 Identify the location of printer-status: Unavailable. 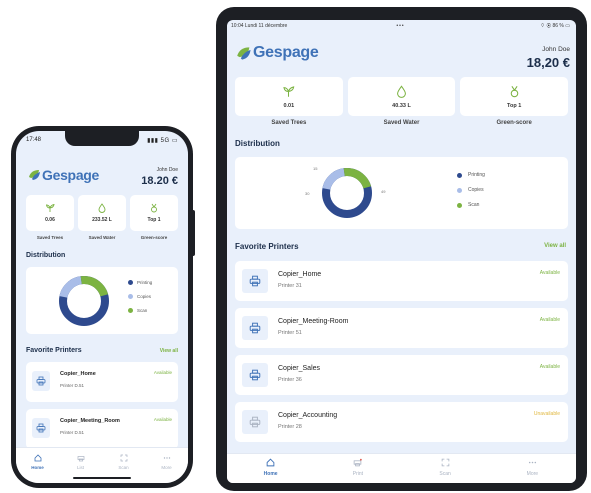
(546, 414).